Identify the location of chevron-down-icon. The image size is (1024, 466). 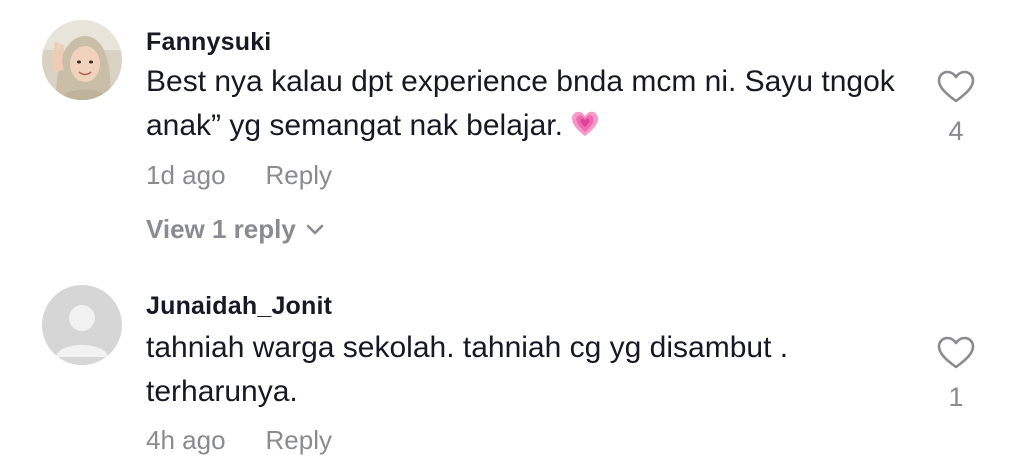
(315, 227).